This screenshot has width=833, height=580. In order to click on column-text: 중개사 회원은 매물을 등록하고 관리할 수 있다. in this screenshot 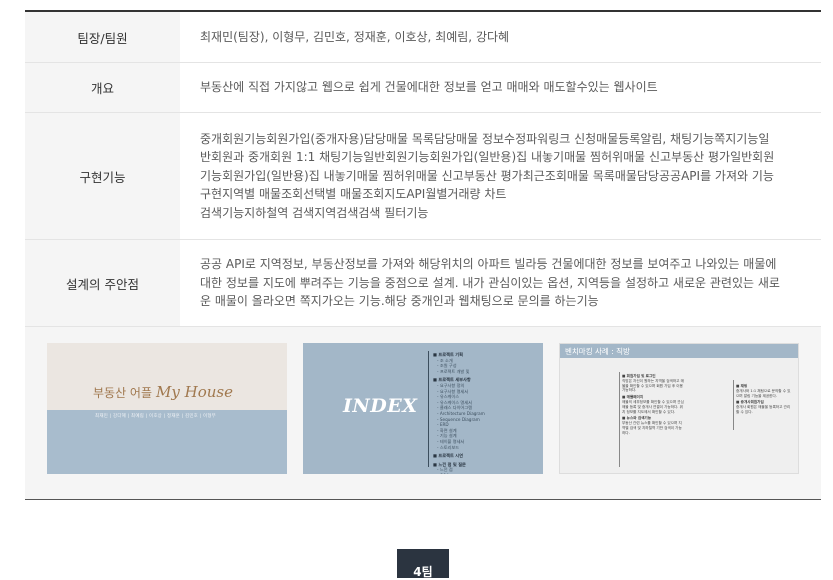, I will do `click(763, 409)`.